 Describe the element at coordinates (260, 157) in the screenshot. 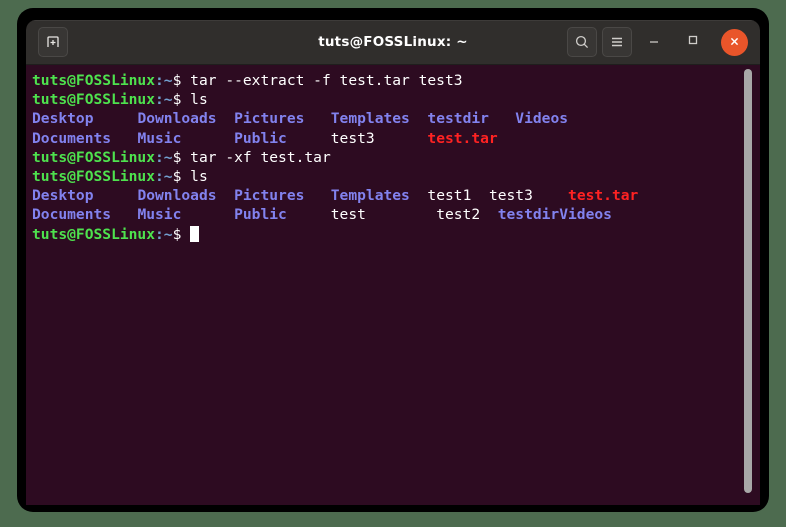

I see `command-text: tar -xf test.tar` at that location.